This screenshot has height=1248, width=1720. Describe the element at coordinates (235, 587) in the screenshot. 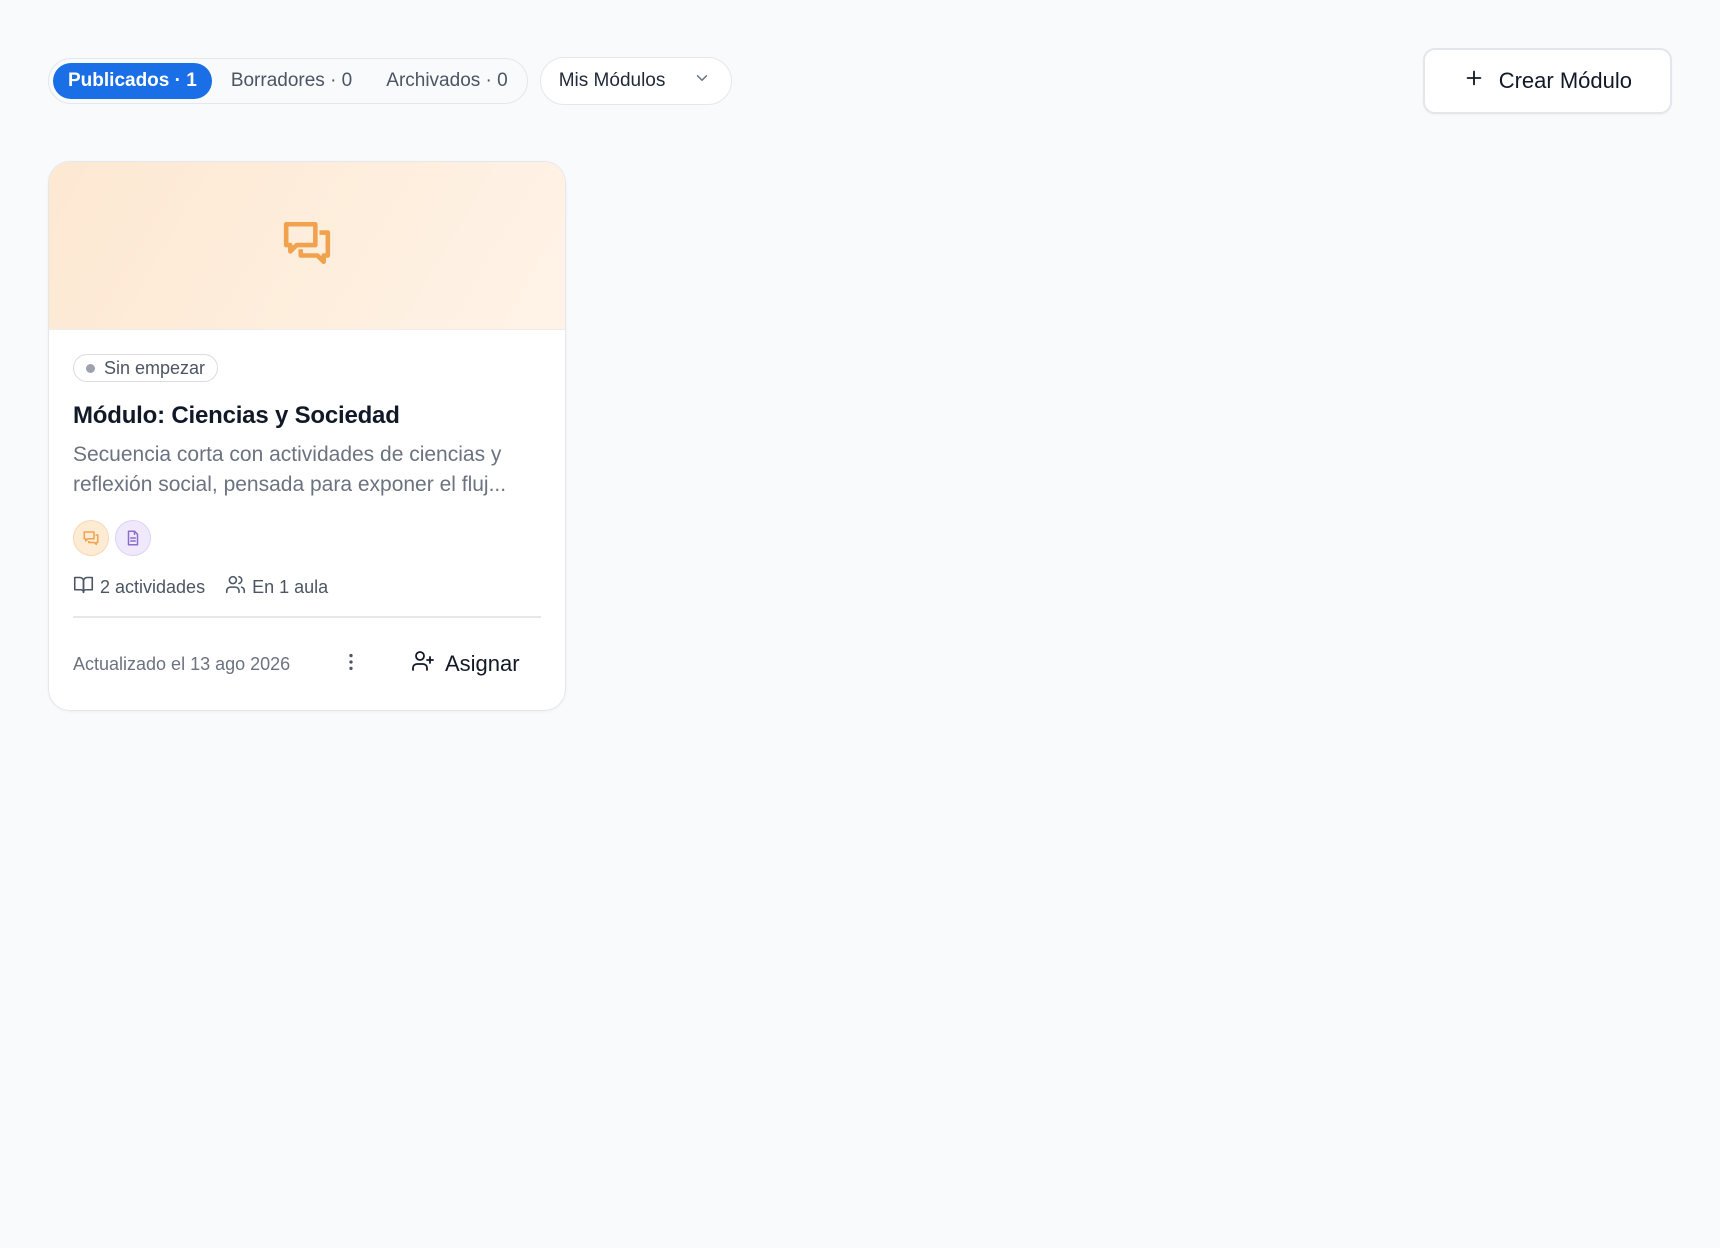

I see `users-icon` at that location.